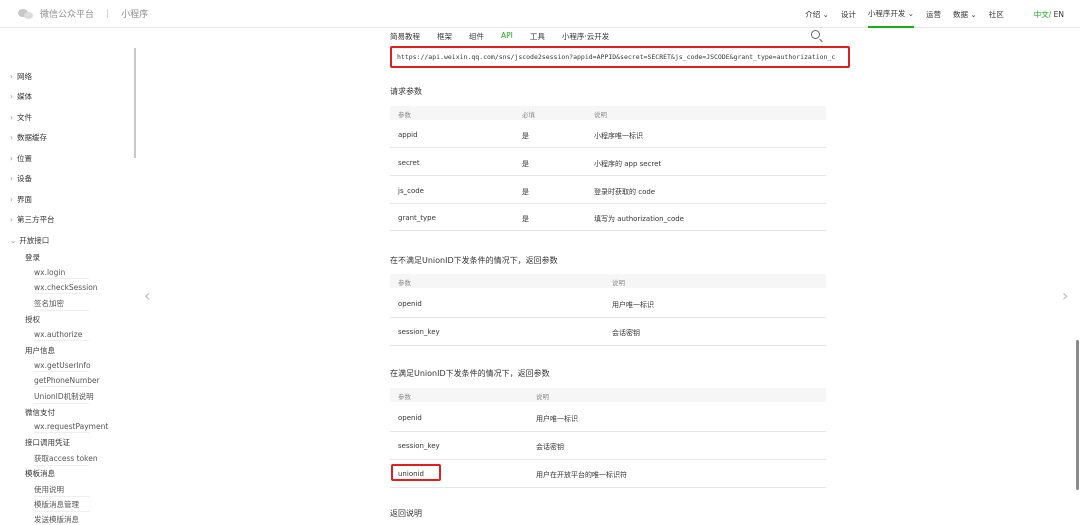  I want to click on brand: 微信公众平台 | 小程序, so click(83, 13).